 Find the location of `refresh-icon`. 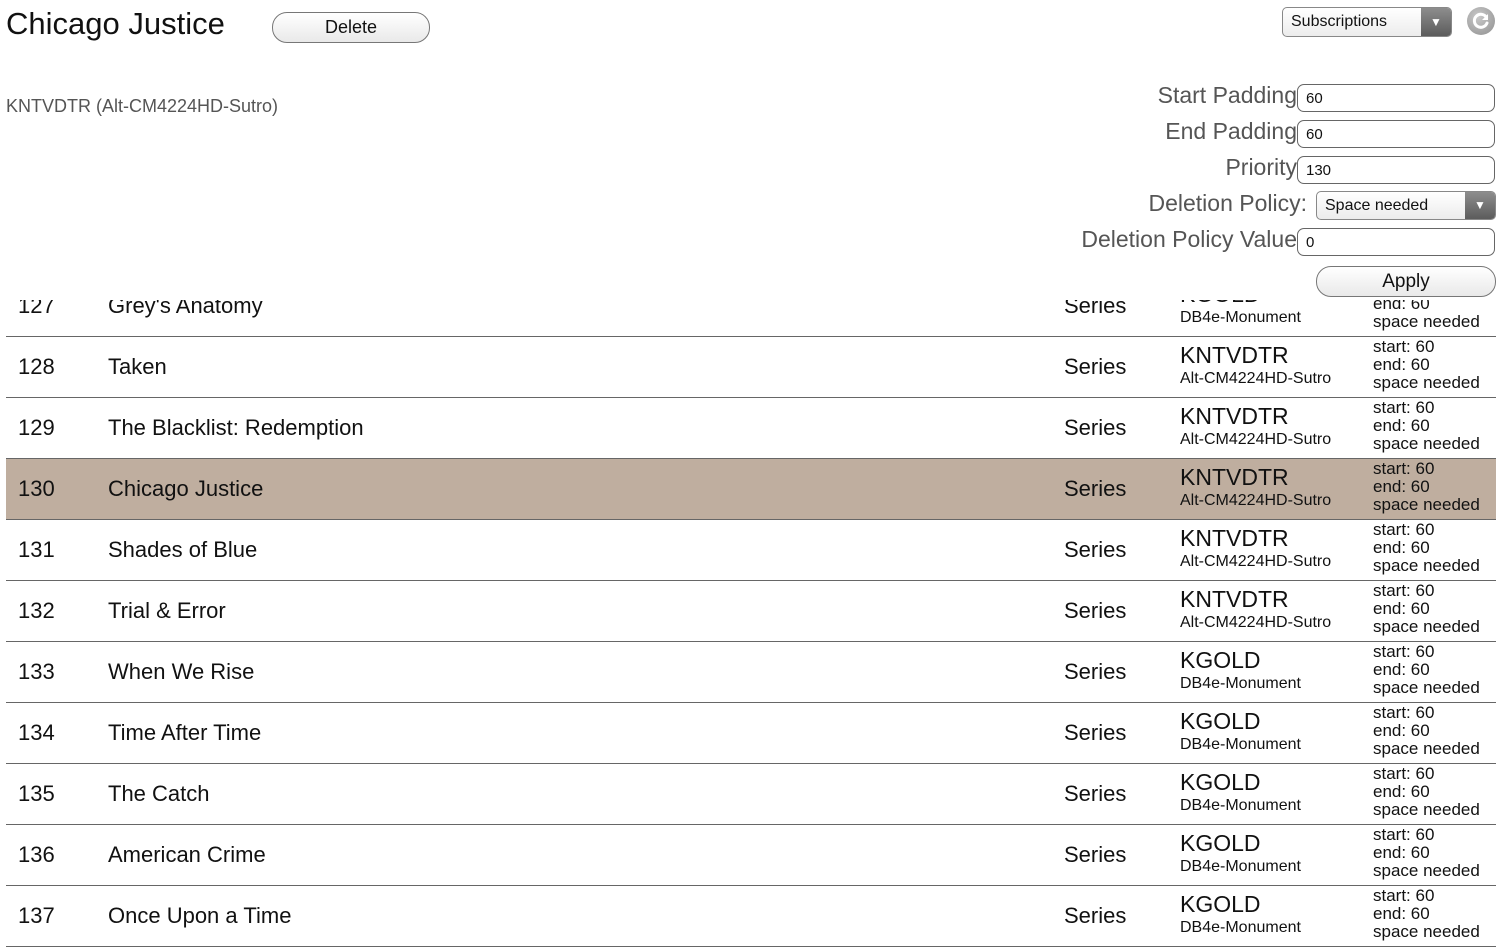

refresh-icon is located at coordinates (1481, 21).